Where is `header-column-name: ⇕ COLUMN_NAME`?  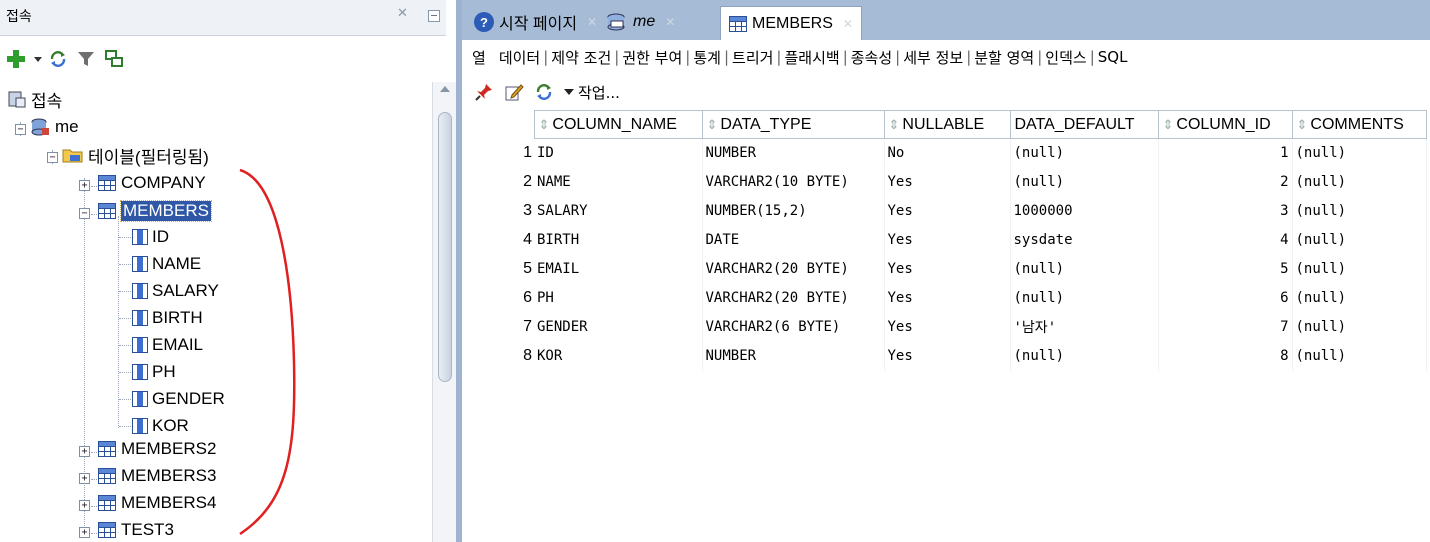
header-column-name: ⇕ COLUMN_NAME is located at coordinates (618, 124).